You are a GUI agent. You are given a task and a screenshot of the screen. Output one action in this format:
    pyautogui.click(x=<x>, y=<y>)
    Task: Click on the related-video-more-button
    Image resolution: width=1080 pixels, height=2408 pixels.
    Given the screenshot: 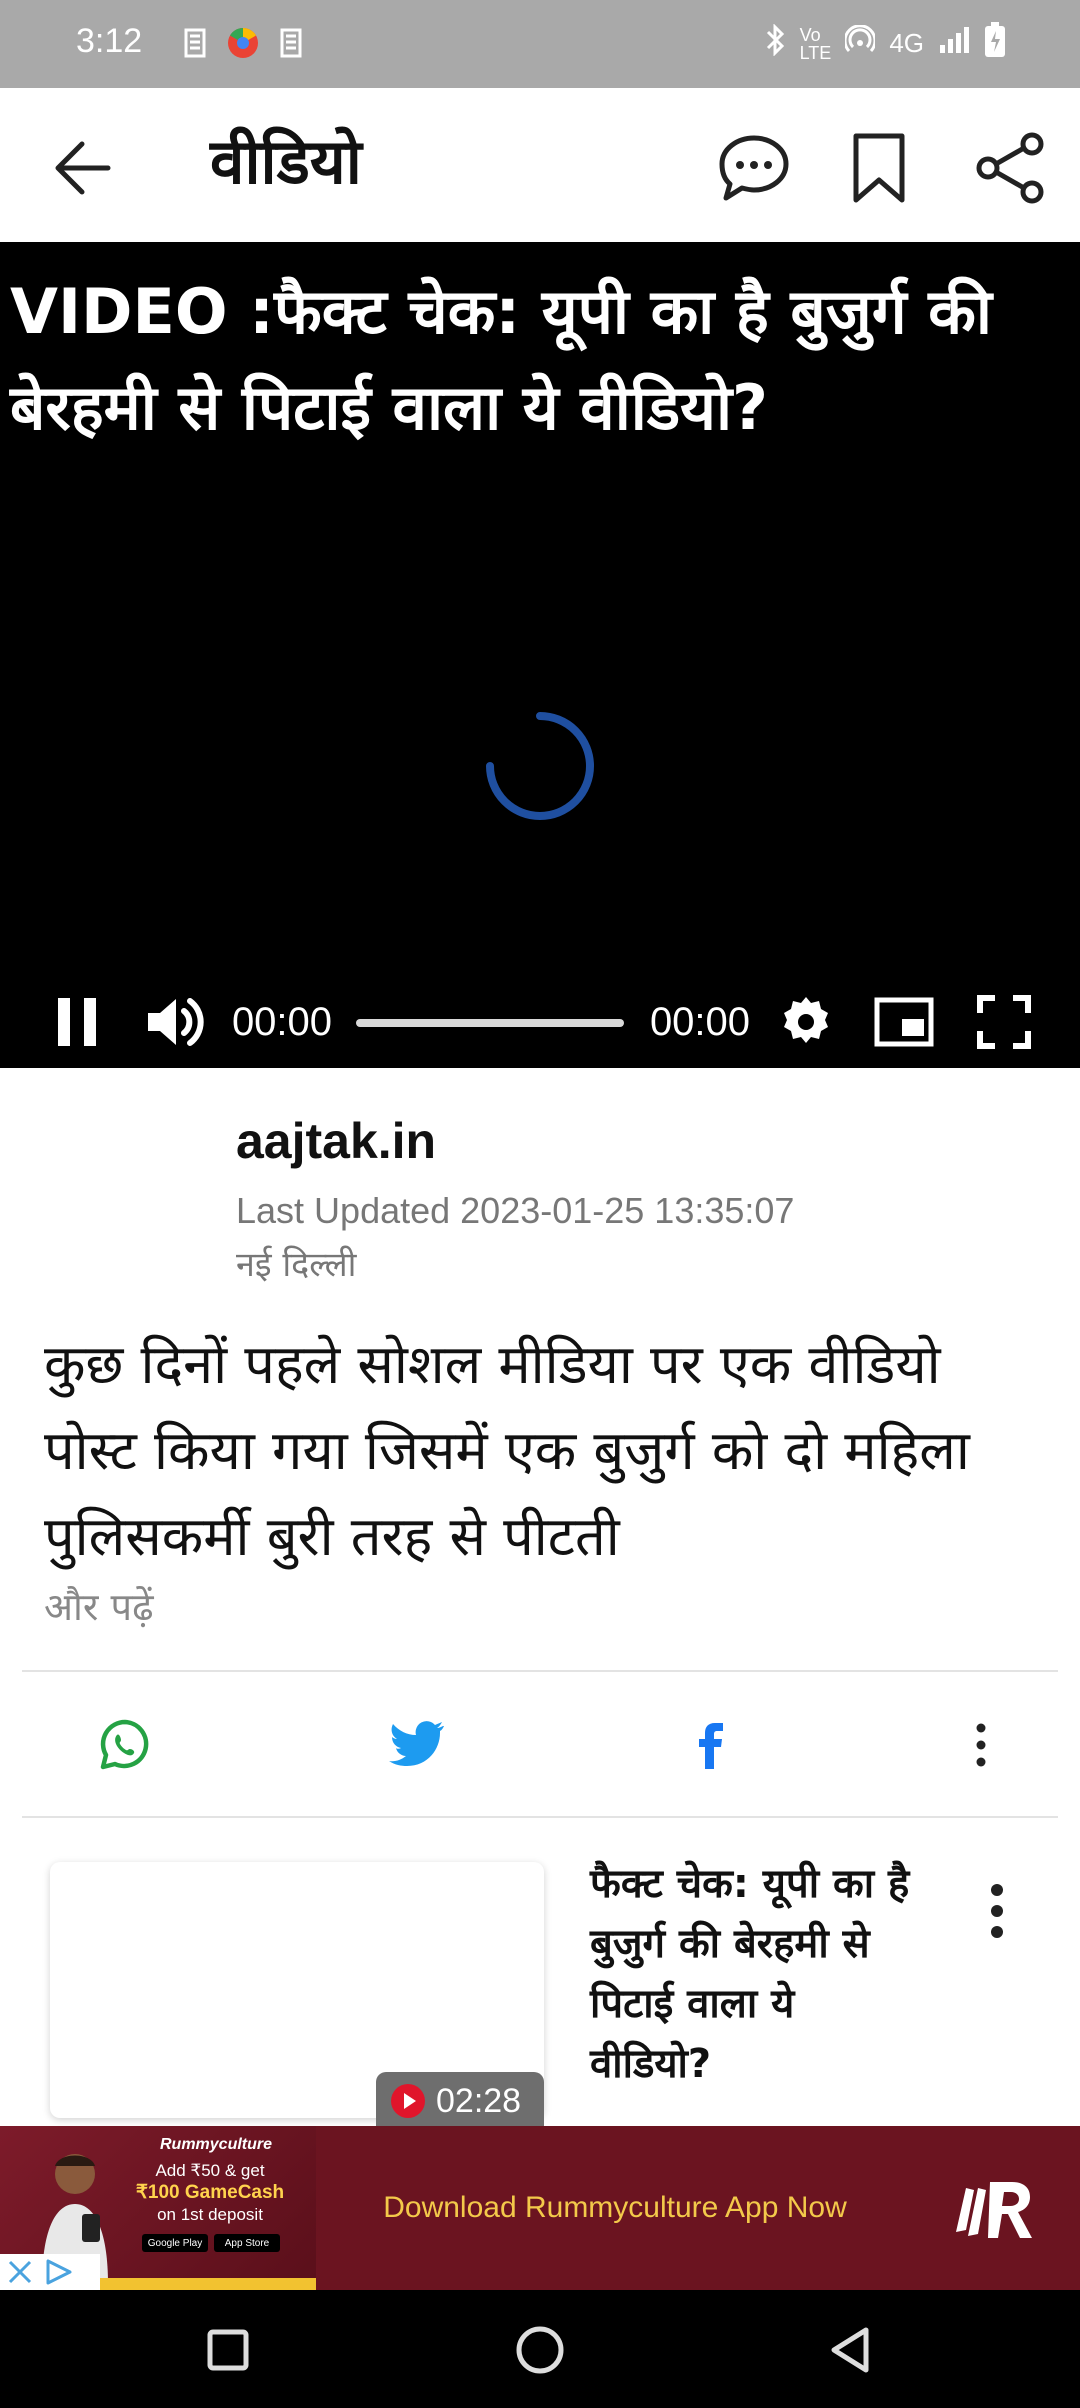 What is the action you would take?
    pyautogui.click(x=997, y=1911)
    